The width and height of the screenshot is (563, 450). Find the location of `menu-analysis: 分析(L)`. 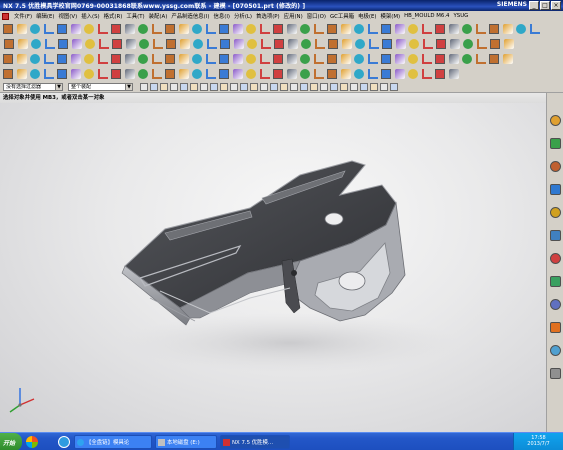

menu-analysis: 分析(L) is located at coordinates (243, 16).